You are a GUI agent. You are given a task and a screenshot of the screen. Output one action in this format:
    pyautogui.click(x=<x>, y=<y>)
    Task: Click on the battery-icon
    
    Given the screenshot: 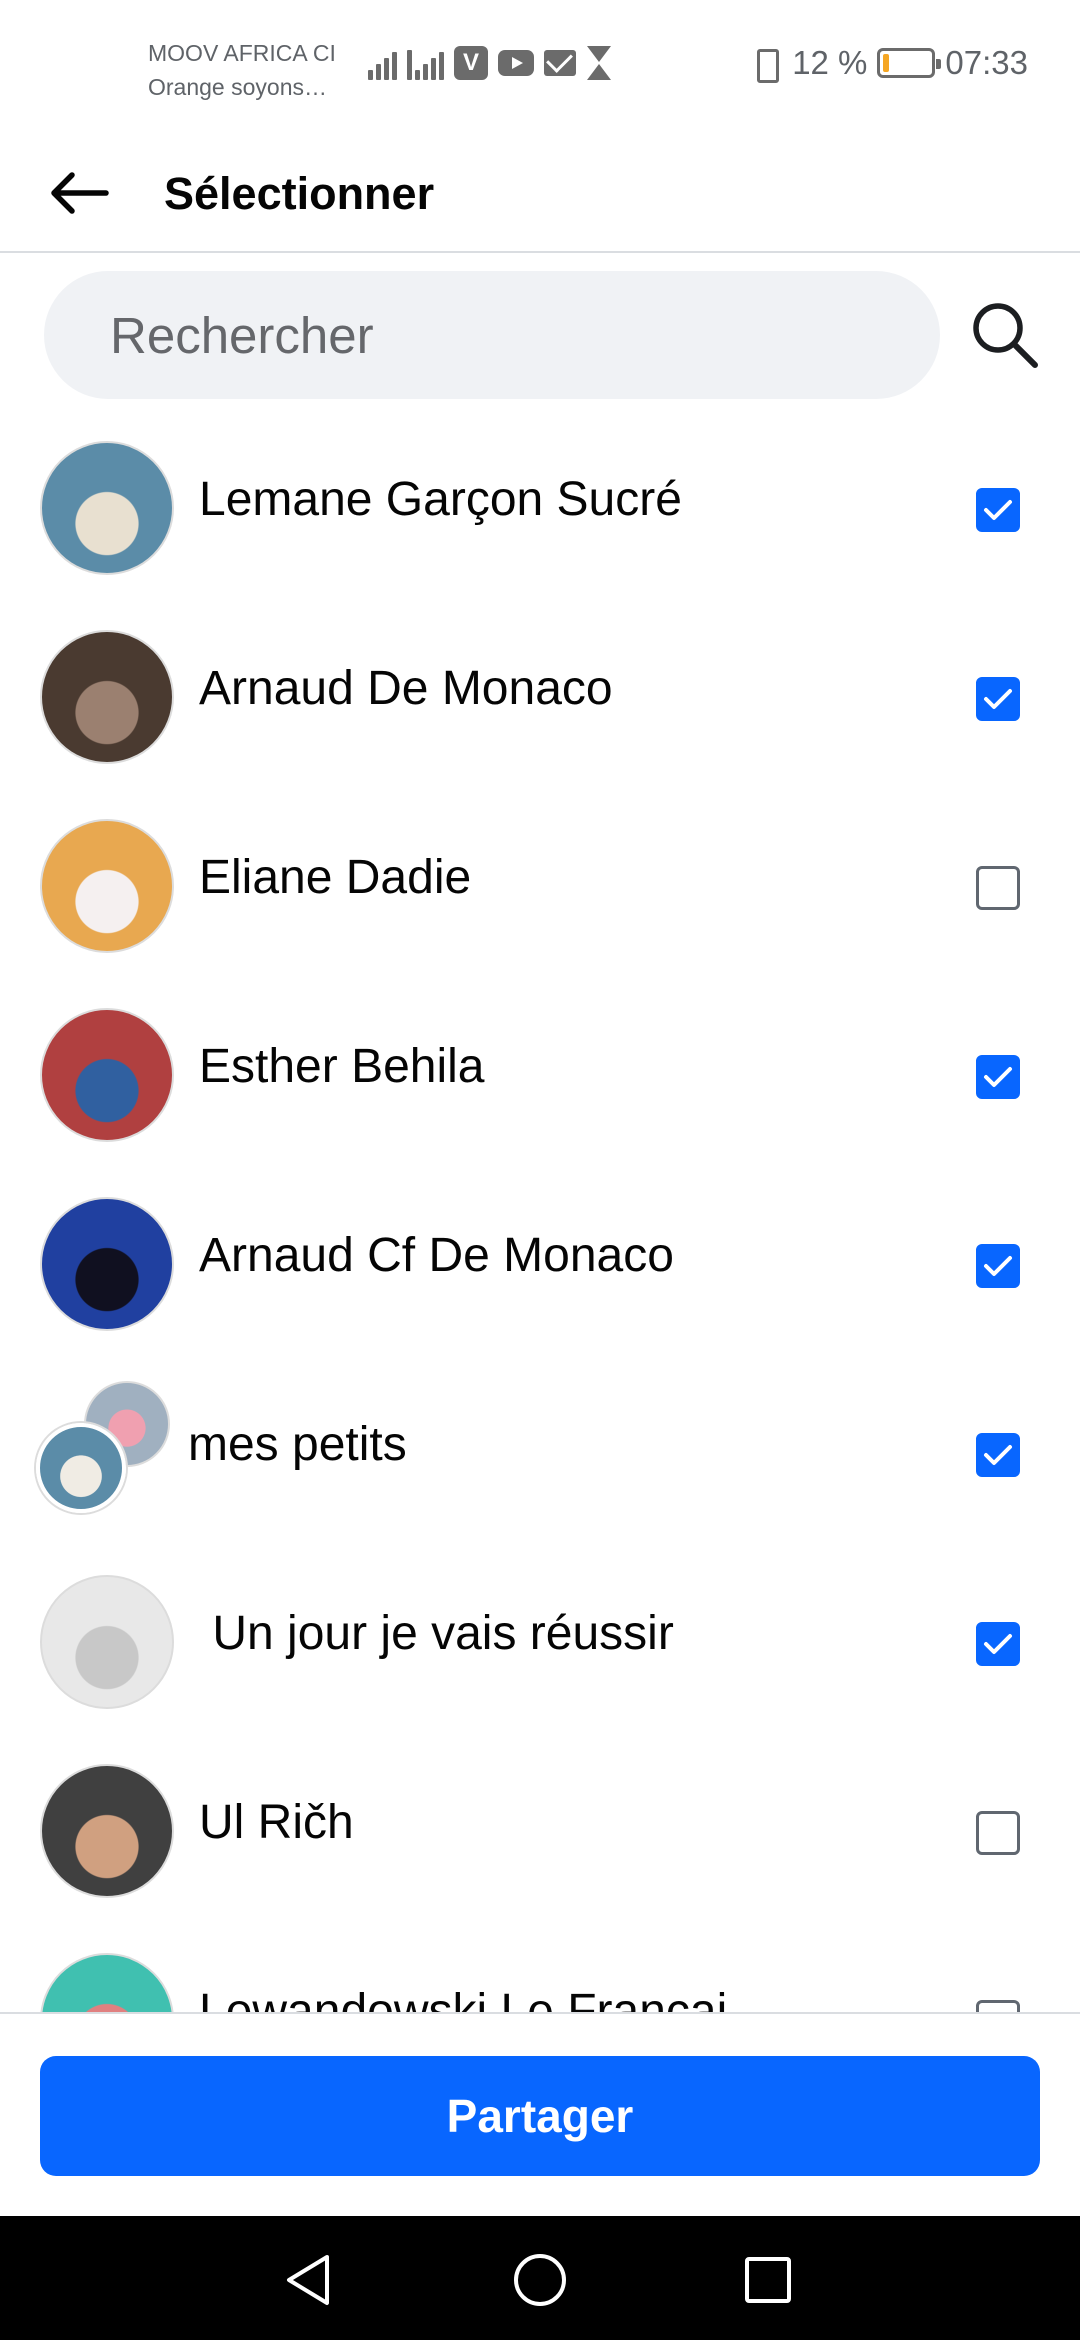 What is the action you would take?
    pyautogui.click(x=909, y=63)
    